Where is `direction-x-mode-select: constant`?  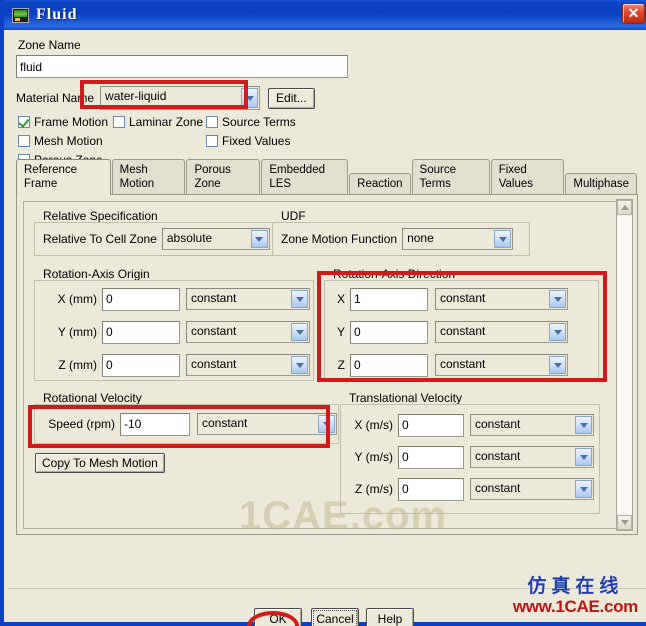
direction-x-mode-select: constant is located at coordinates (501, 299).